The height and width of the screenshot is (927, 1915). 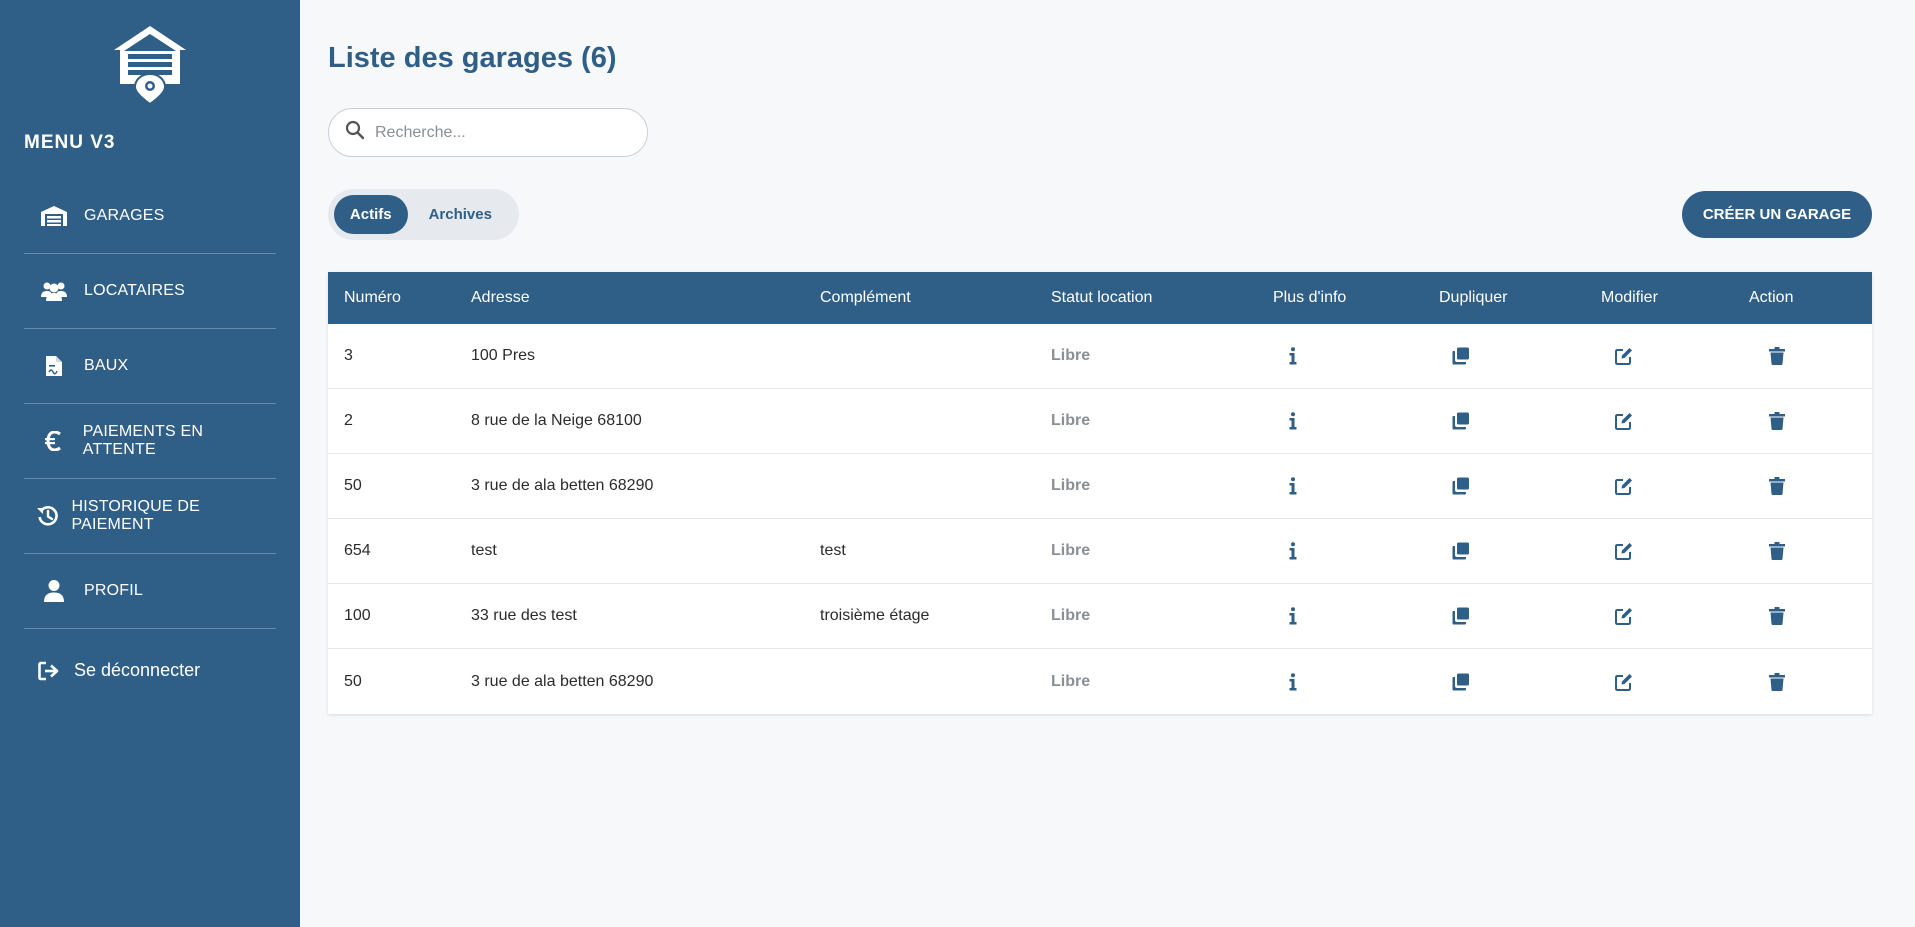 What do you see at coordinates (150, 65) in the screenshot?
I see `garage-logo-icon` at bounding box center [150, 65].